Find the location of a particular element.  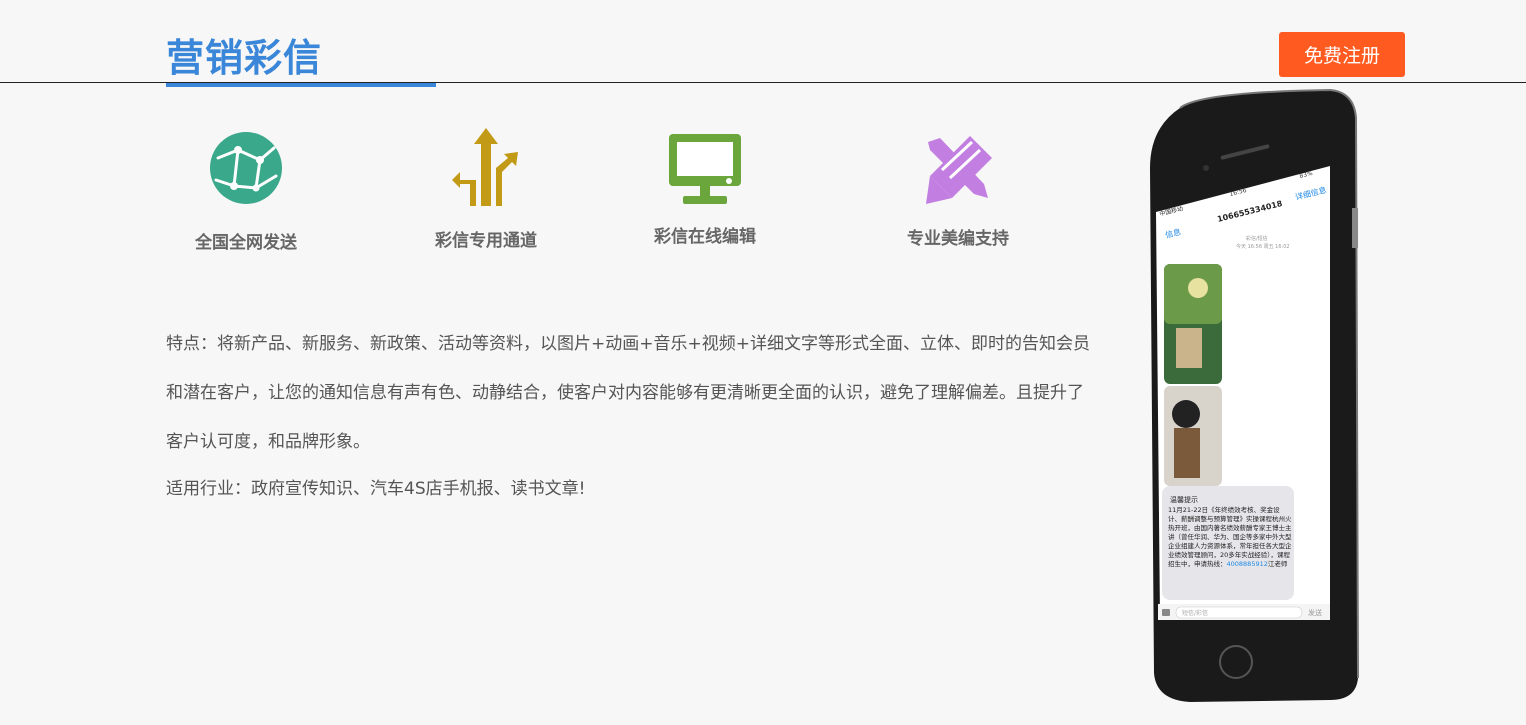

feature-nationwide: 全国全网发送 is located at coordinates (246, 191).